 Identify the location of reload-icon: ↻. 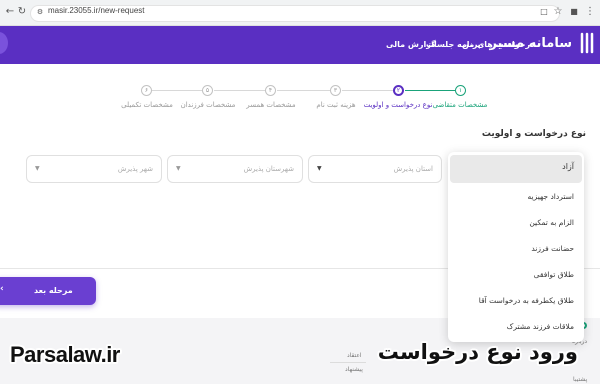
(22, 12).